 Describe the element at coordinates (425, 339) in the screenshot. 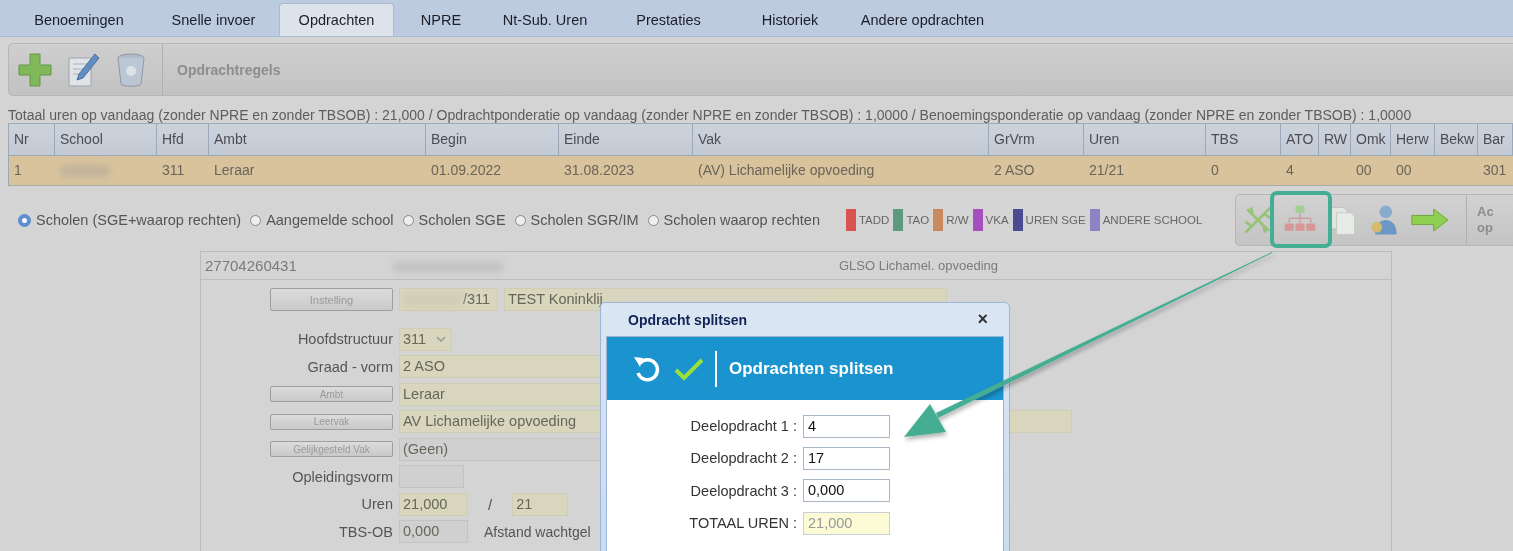

I see `select-field: 311` at that location.